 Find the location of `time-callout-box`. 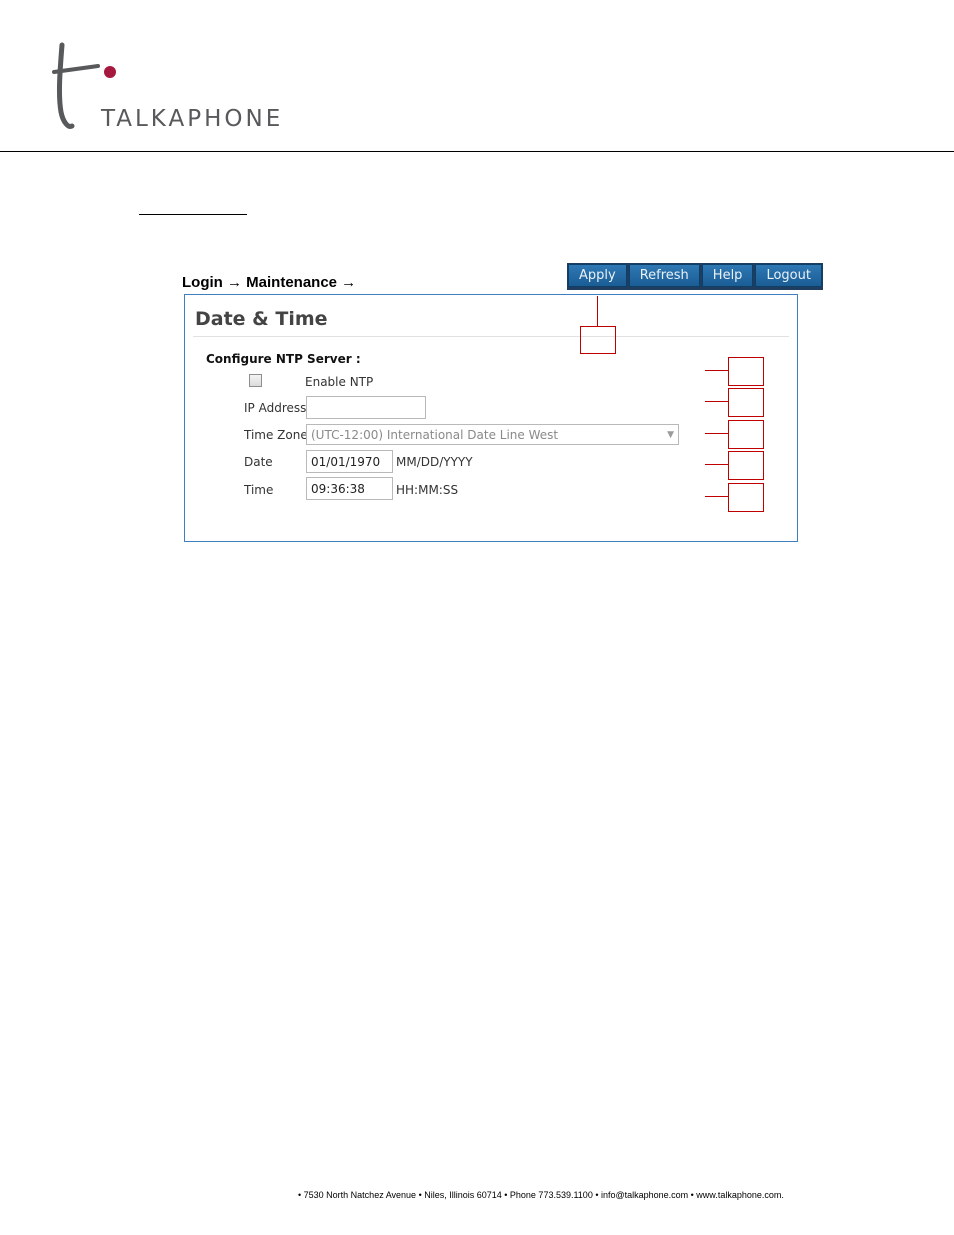

time-callout-box is located at coordinates (746, 497).